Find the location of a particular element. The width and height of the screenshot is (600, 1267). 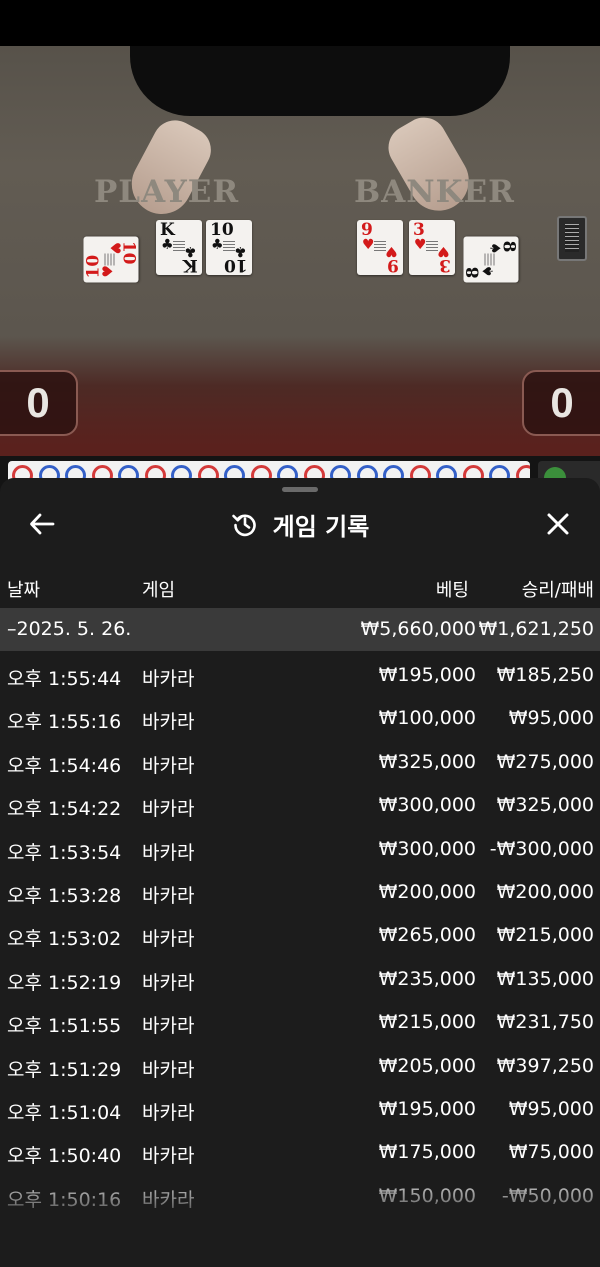

history-row: 오후 1:54:22 바카라 ₩300,000 ₩325,000 is located at coordinates (300, 804).